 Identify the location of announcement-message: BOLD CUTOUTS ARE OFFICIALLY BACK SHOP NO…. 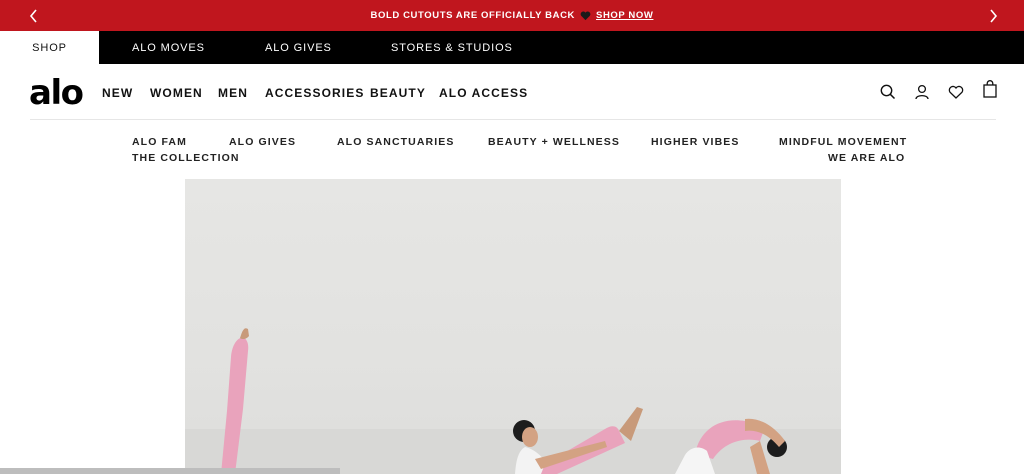
(512, 15).